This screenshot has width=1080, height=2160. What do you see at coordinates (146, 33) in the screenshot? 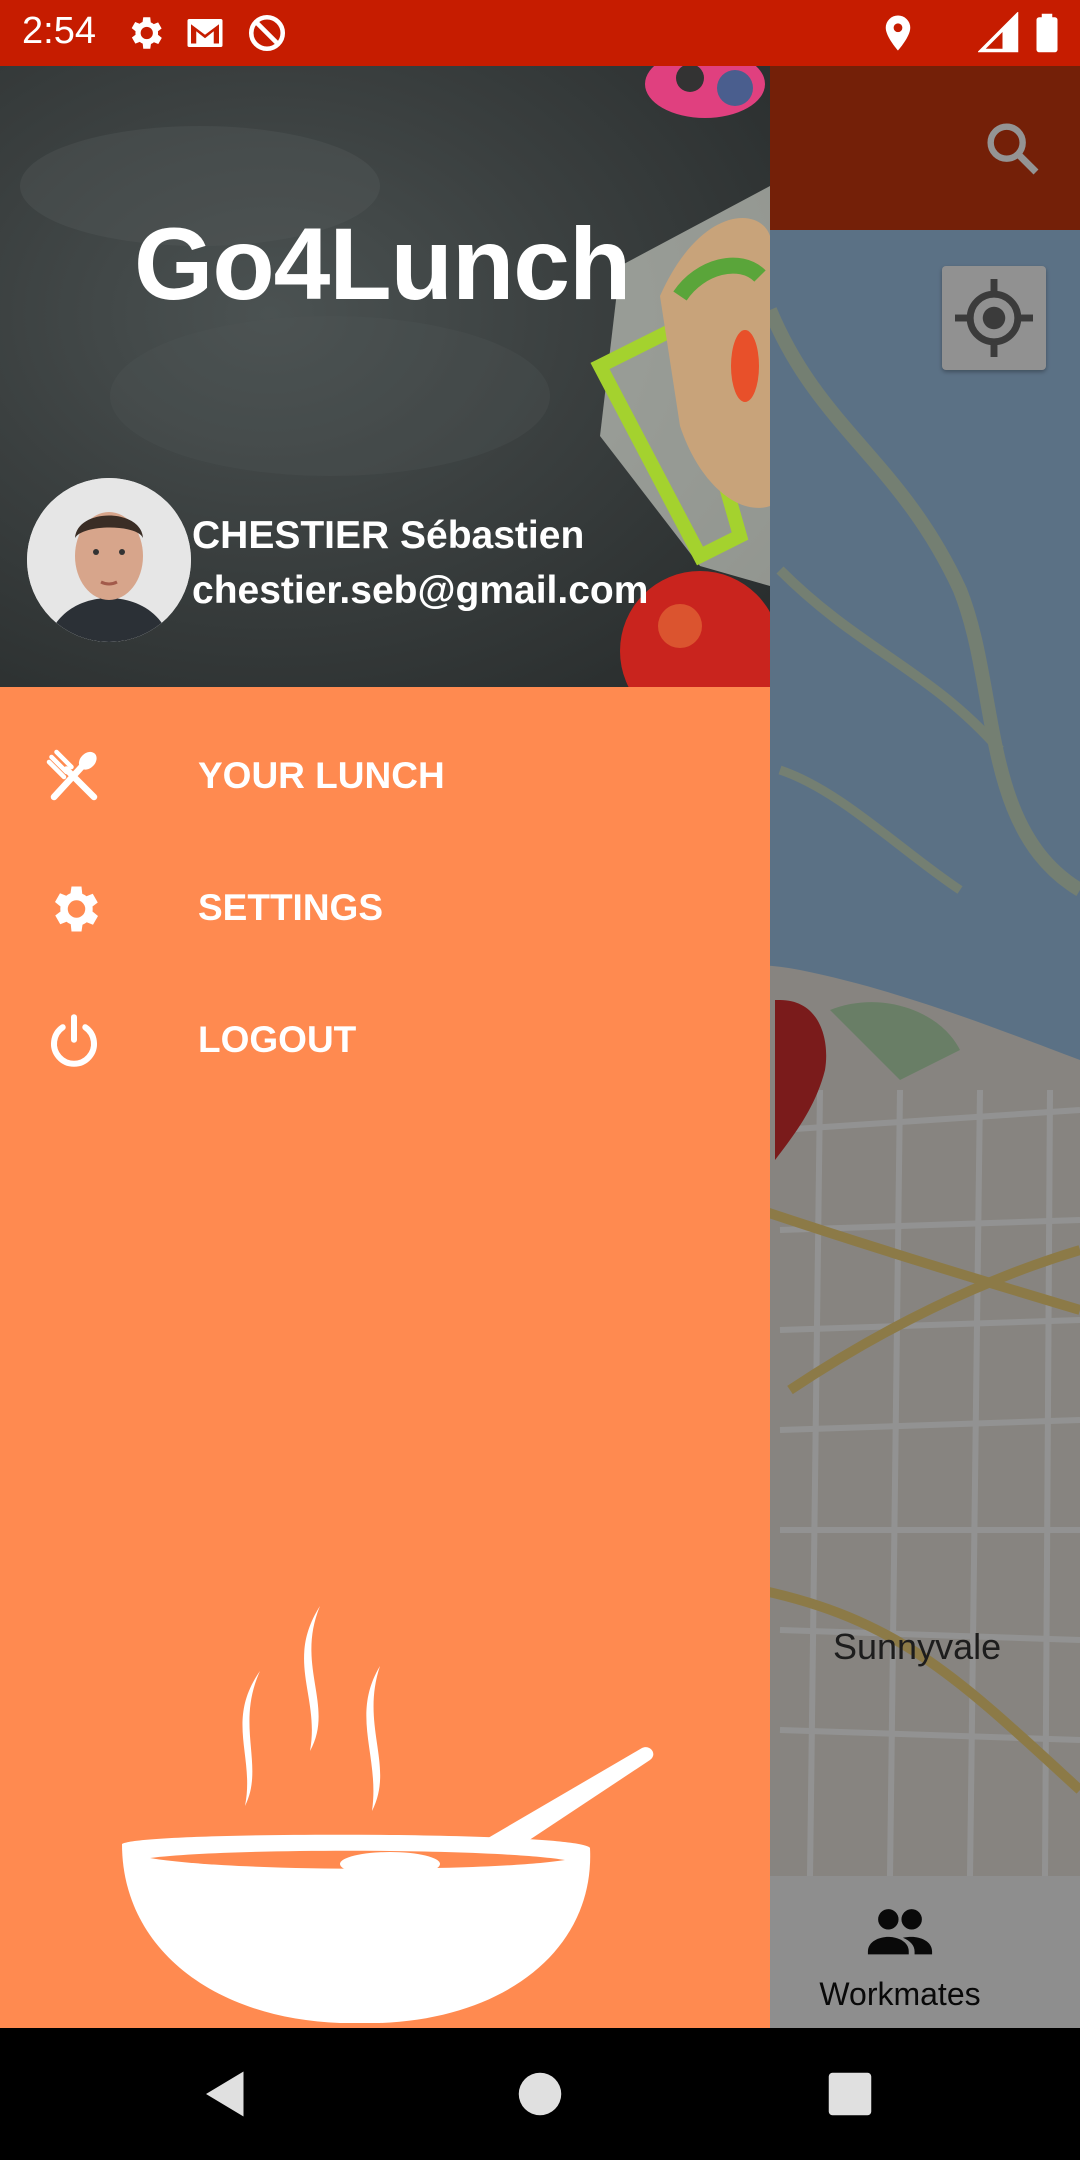
I see `settings-icon` at bounding box center [146, 33].